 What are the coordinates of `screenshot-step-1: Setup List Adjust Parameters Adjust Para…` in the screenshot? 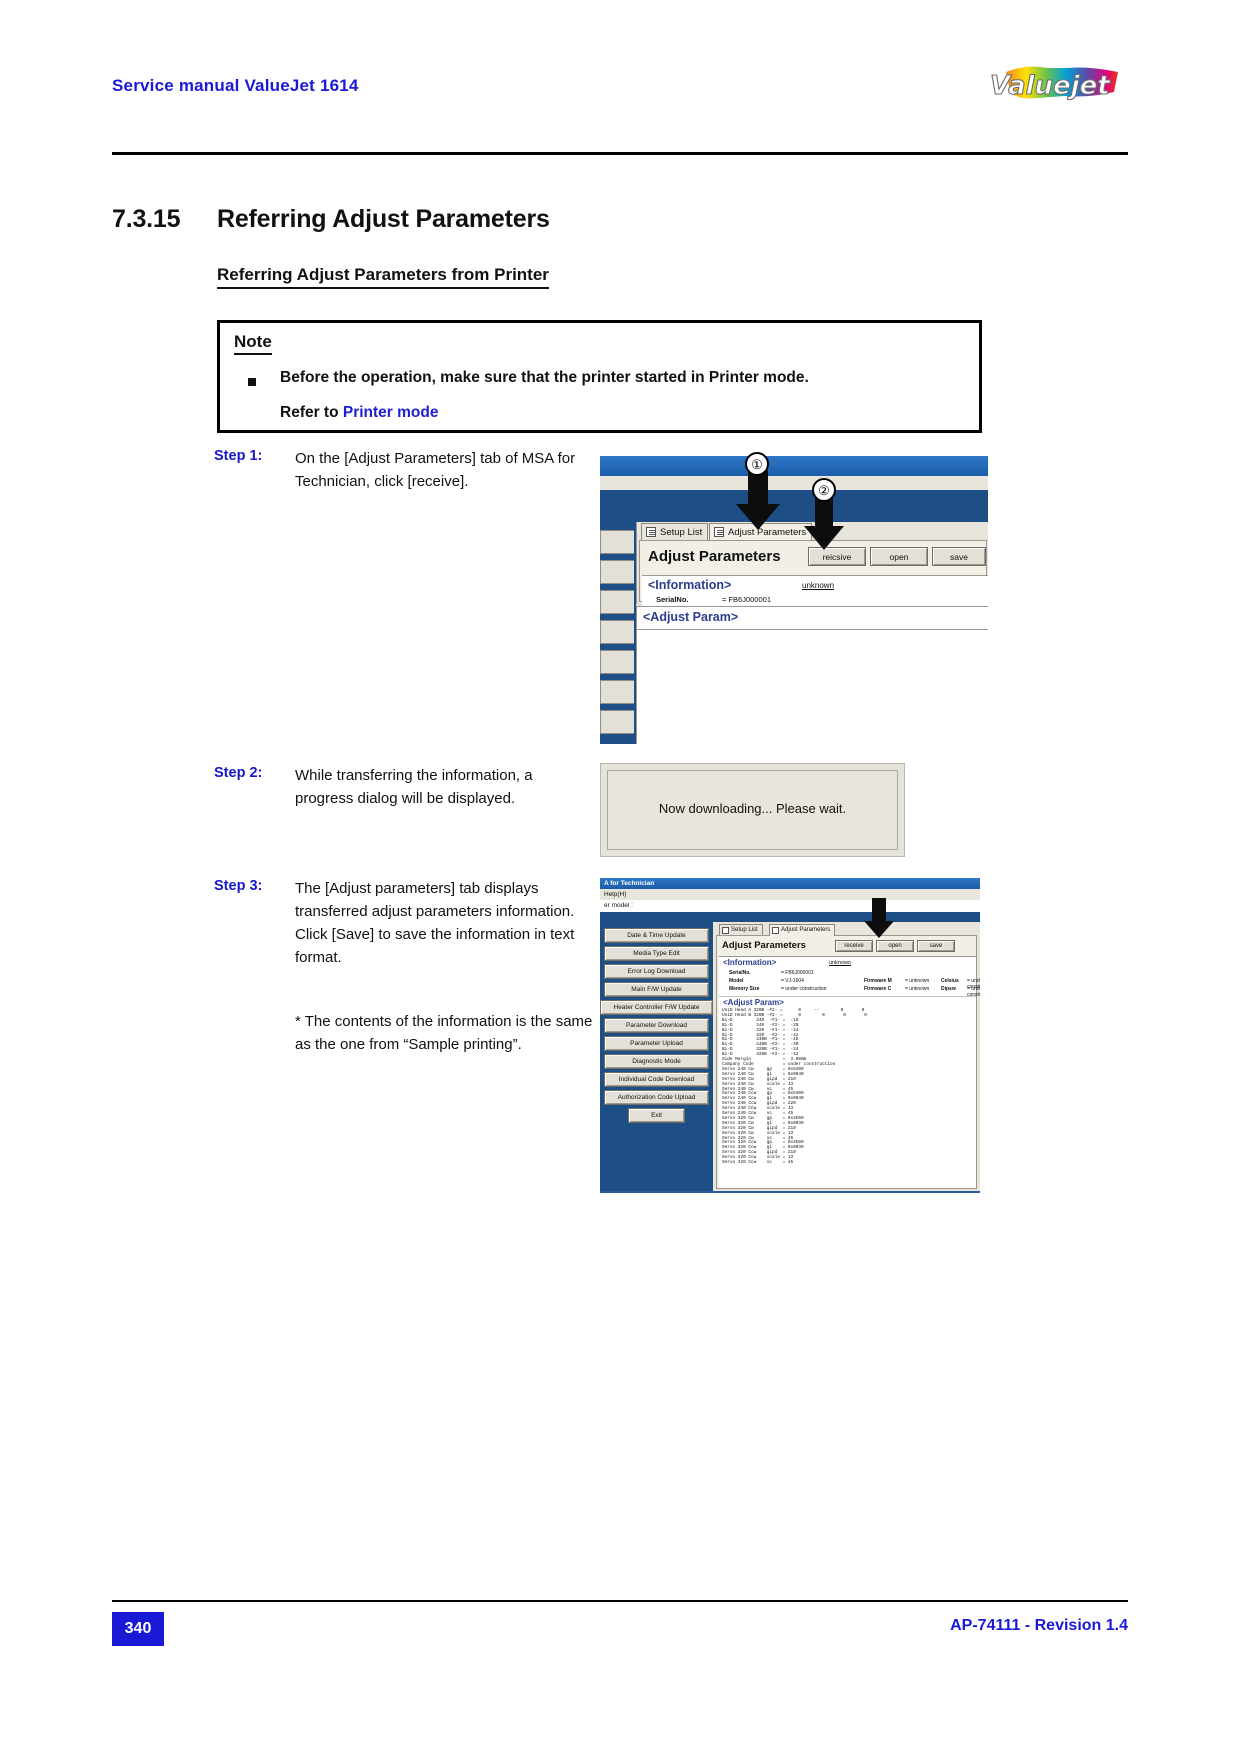 It's located at (794, 600).